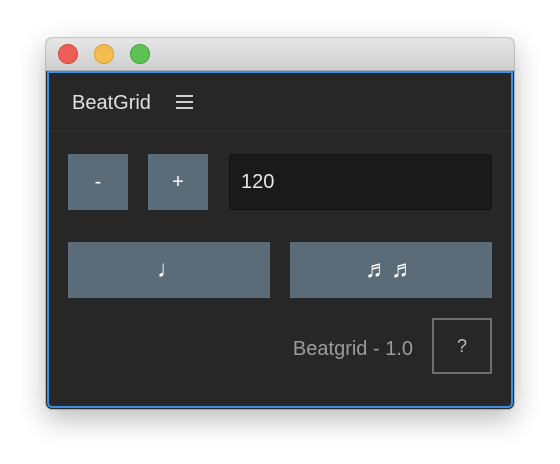 Image resolution: width=560 pixels, height=464 pixels. I want to click on help-button: ?, so click(462, 346).